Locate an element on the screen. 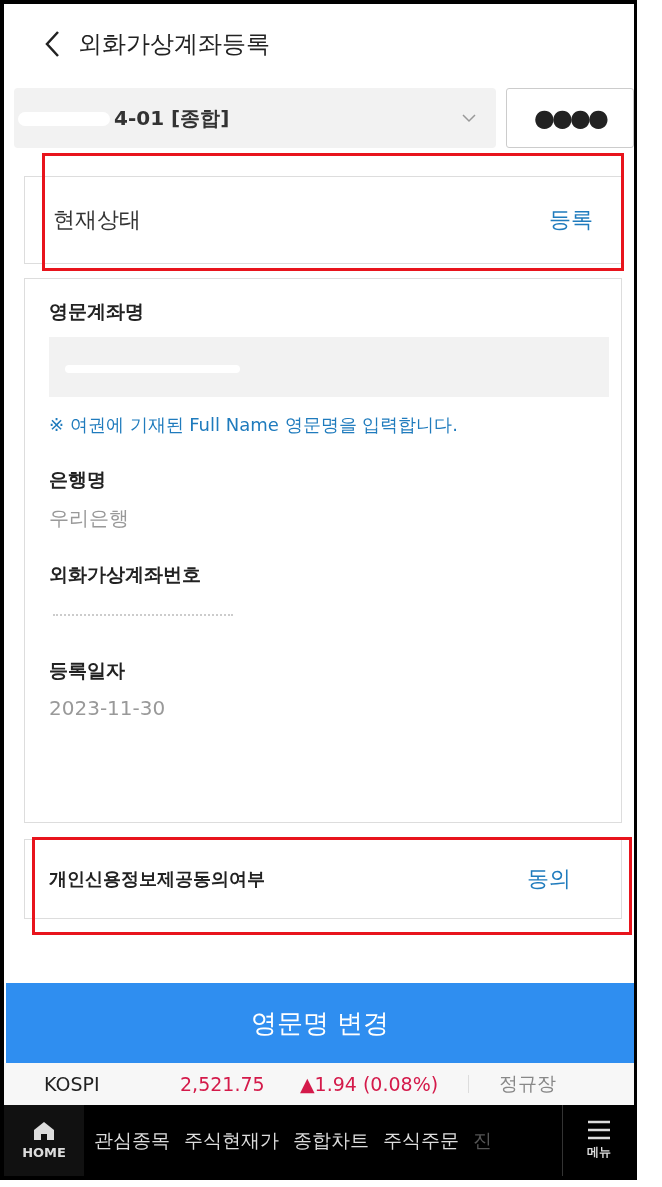  password-field: ●●●● is located at coordinates (570, 118).